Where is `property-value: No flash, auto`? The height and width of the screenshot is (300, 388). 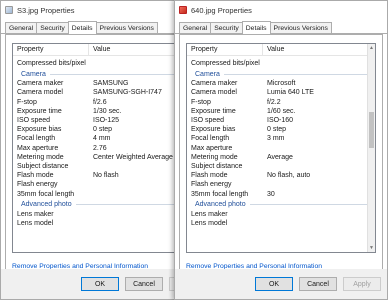
property-value: No flash, auto is located at coordinates (289, 176).